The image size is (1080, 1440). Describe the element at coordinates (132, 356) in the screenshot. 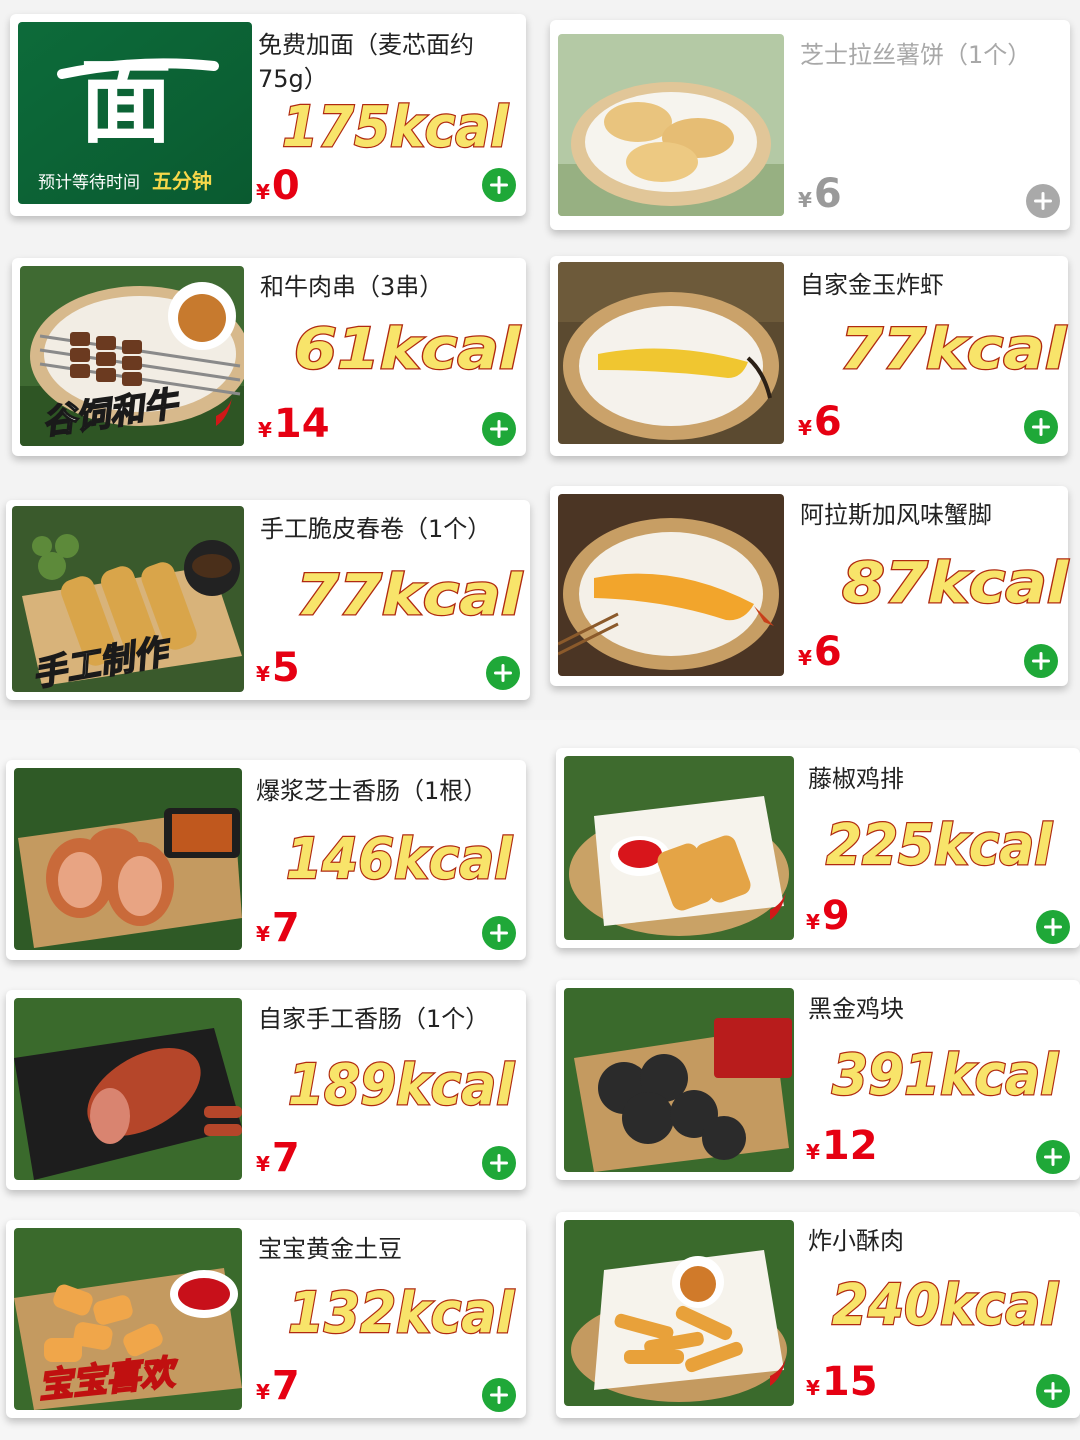

I see `wagyu-skewer-image: 谷饲和牛` at that location.